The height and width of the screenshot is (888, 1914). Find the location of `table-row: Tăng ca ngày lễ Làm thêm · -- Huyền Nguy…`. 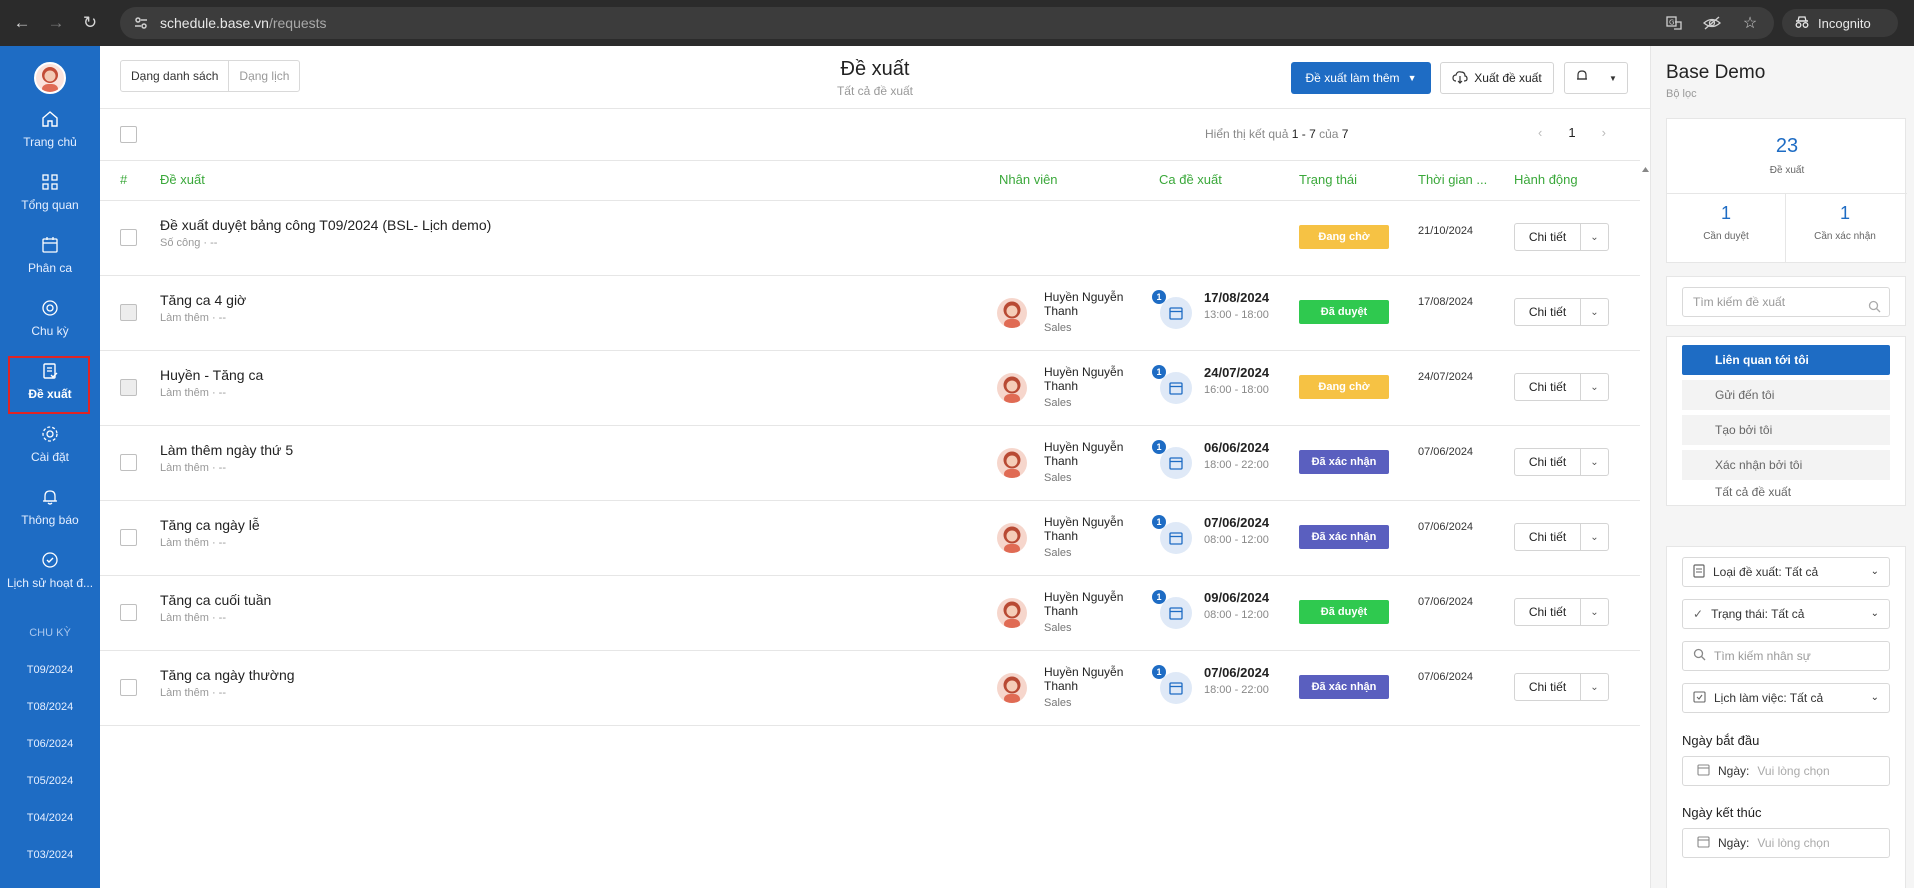

table-row: Tăng ca ngày lễ Làm thêm · -- Huyền Nguy… is located at coordinates (870, 538).